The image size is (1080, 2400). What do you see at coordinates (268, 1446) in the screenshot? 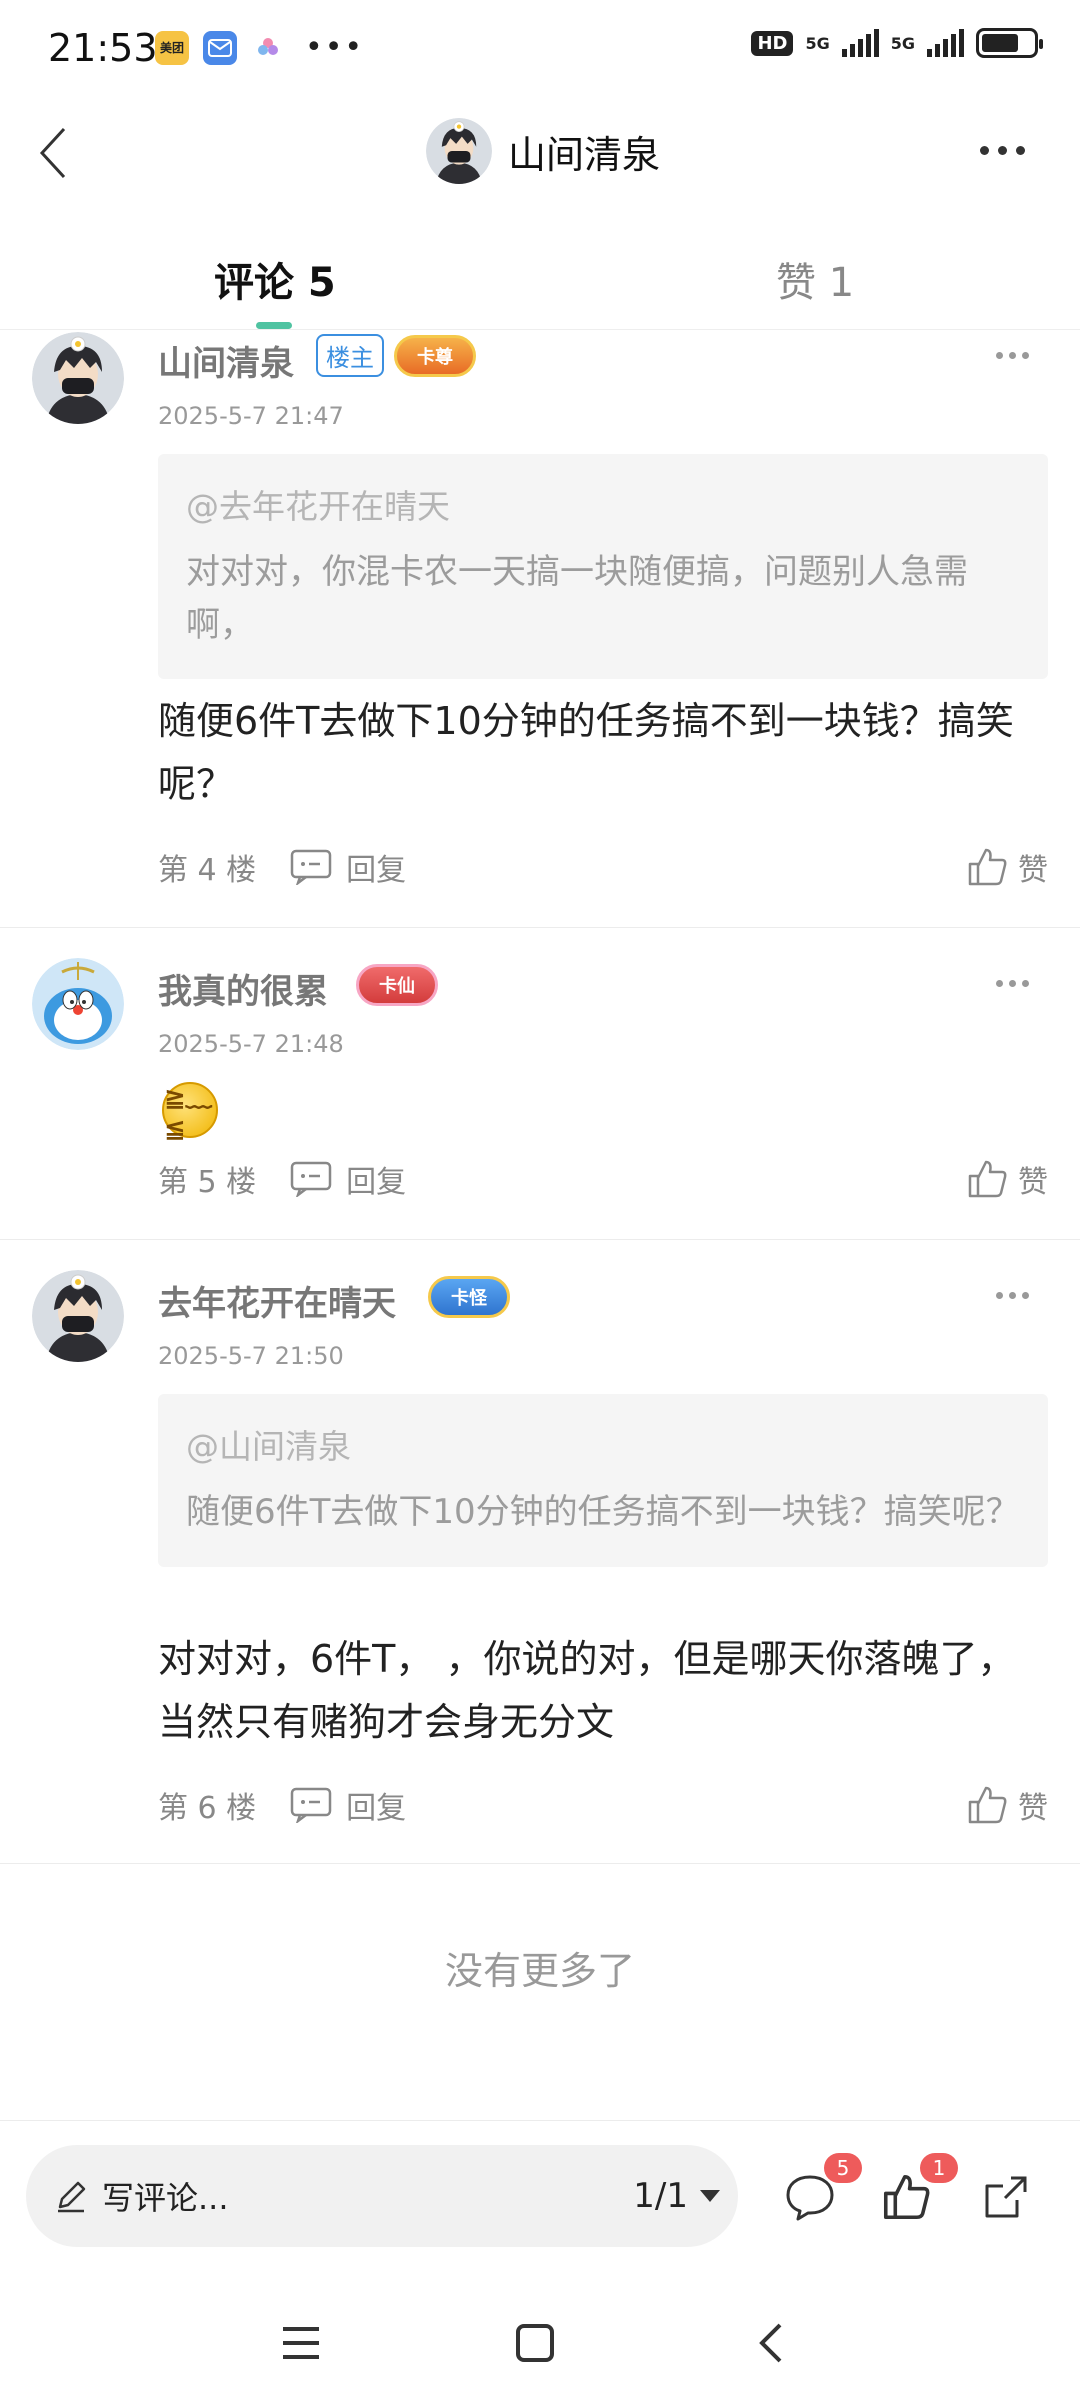
I see `quote-author: @山间清泉` at bounding box center [268, 1446].